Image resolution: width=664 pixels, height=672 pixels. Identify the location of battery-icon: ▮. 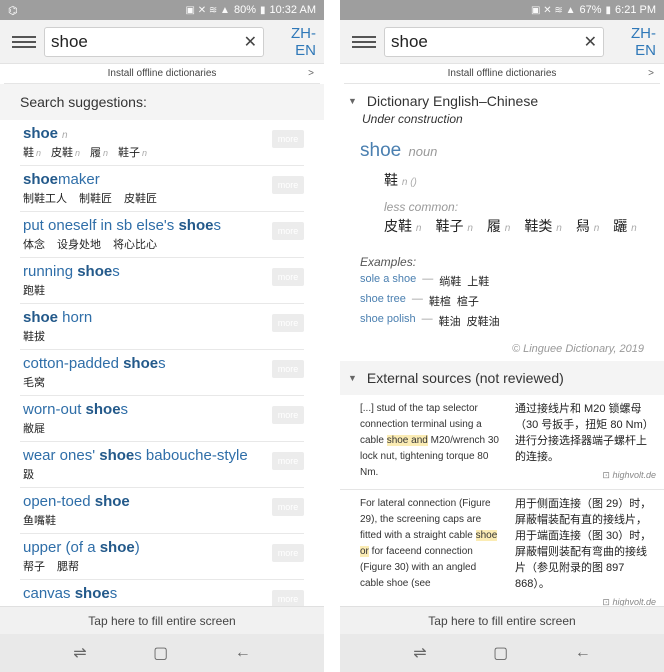
(608, 10).